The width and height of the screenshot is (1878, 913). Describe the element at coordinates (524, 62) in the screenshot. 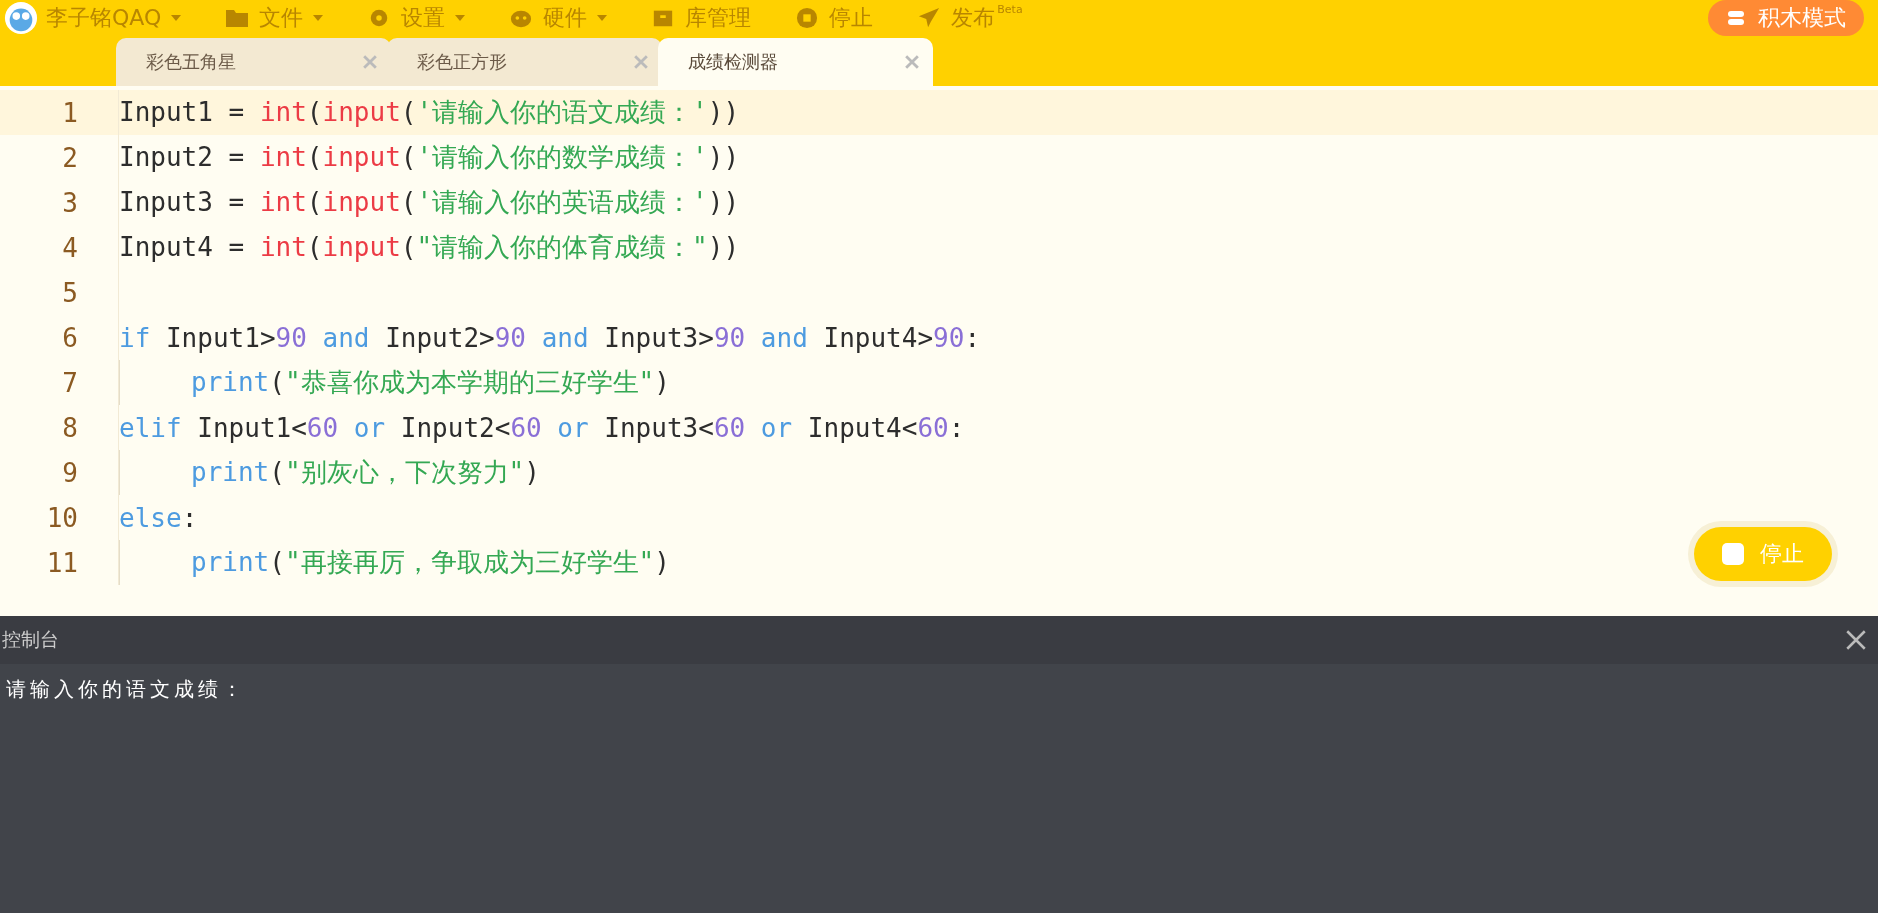

I see `file-tab: 彩色正方形` at that location.